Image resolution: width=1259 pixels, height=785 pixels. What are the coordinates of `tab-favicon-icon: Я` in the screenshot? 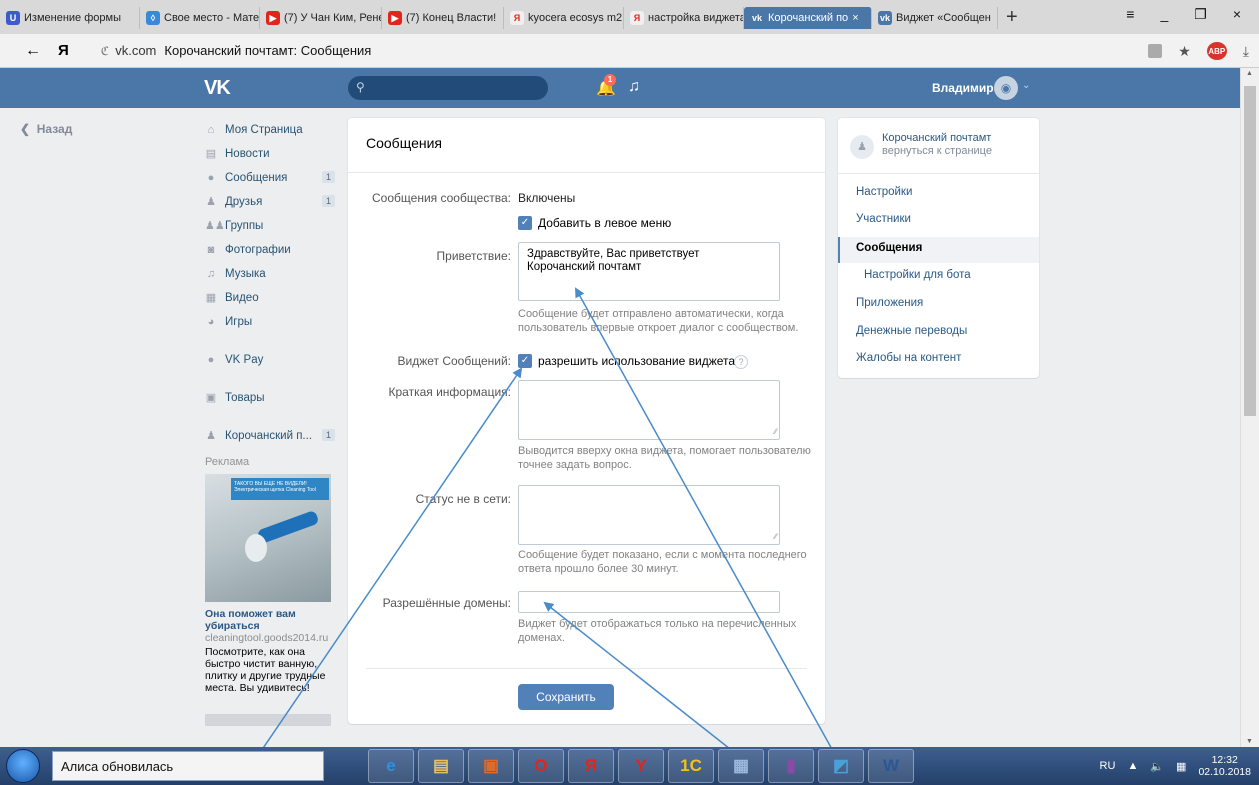 It's located at (517, 18).